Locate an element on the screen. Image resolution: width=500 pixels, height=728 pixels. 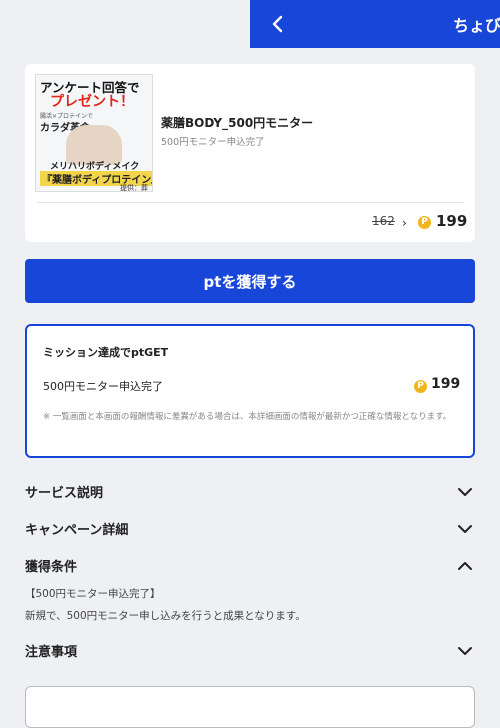
section-conditions: 獲得条件 is located at coordinates (250, 566).